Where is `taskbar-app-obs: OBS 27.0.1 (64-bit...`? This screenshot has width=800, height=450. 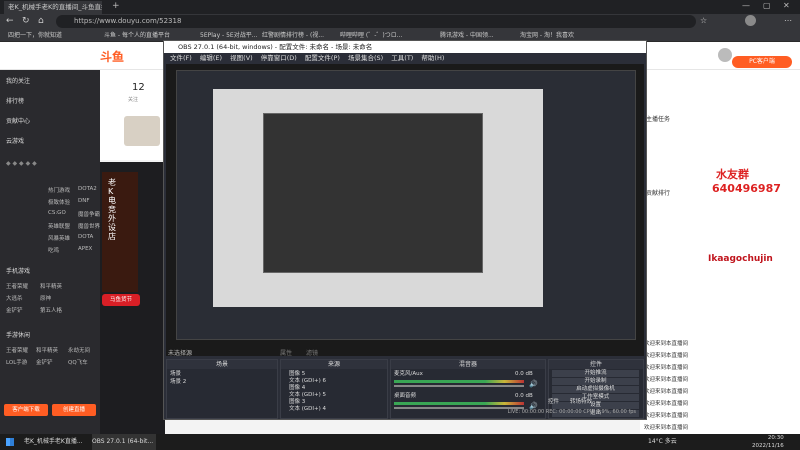
taskbar-app-obs: OBS 27.0.1 (64-bit... is located at coordinates (124, 442).